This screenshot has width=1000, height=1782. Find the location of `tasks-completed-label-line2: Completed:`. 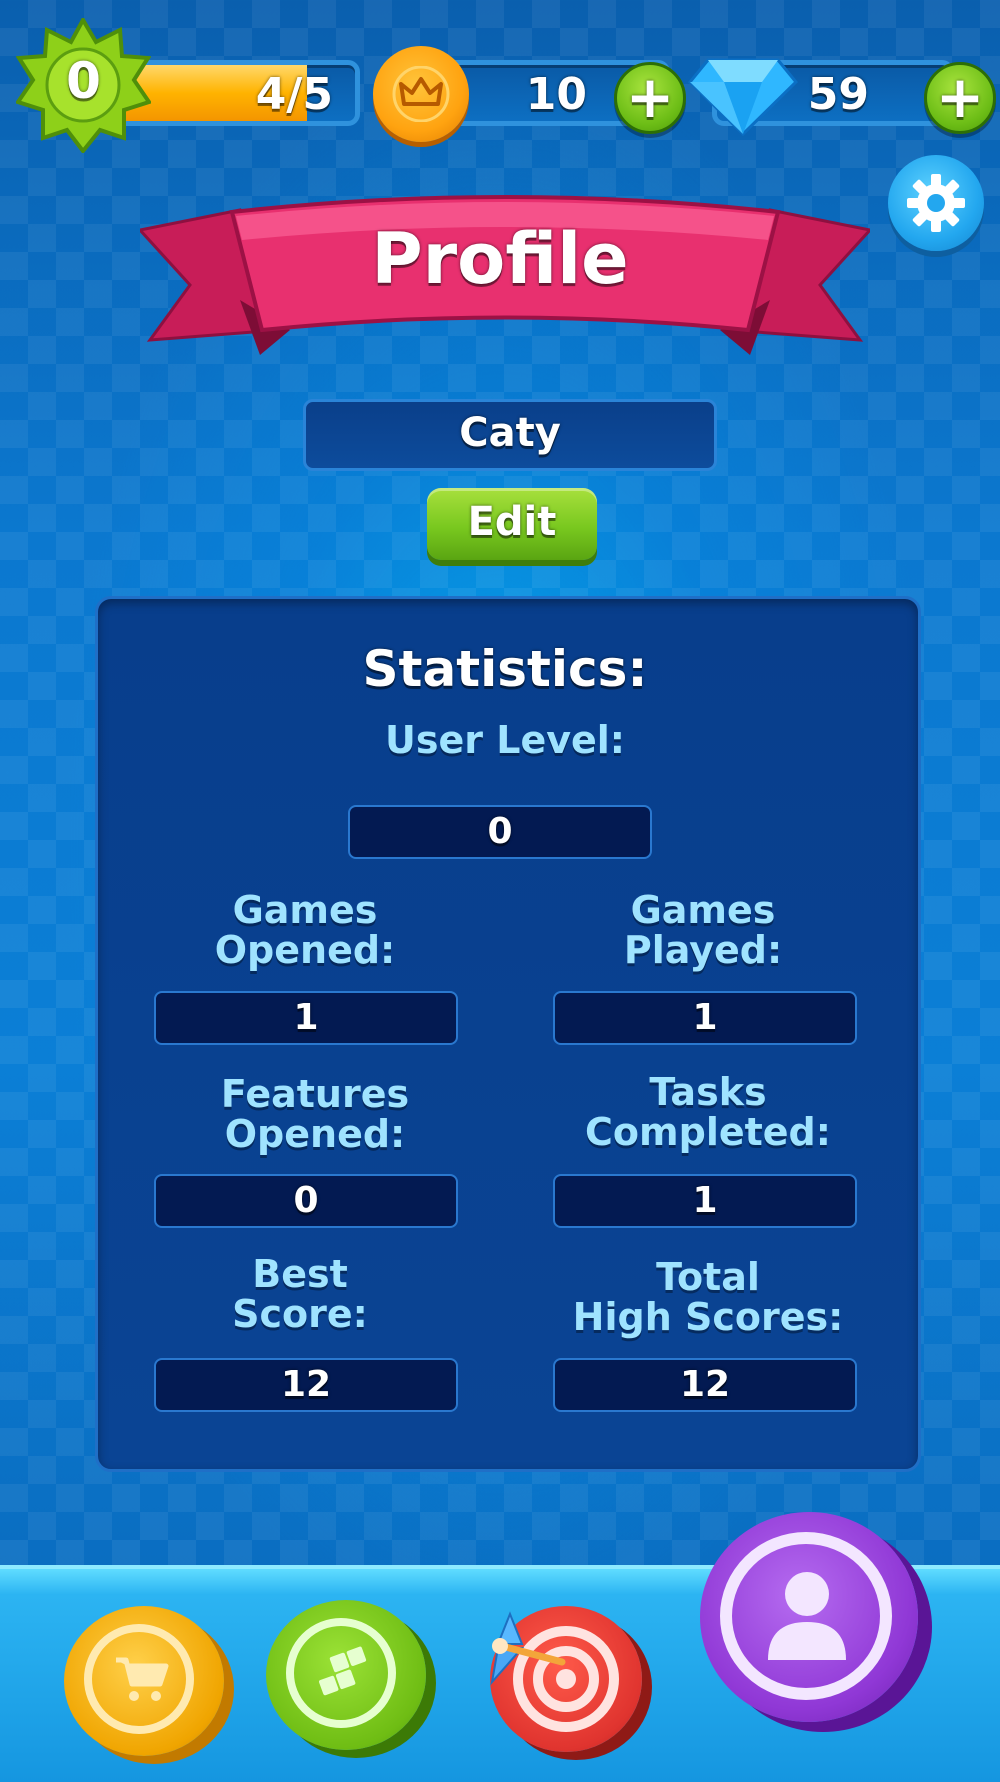

tasks-completed-label-line2: Completed: is located at coordinates (708, 1132).